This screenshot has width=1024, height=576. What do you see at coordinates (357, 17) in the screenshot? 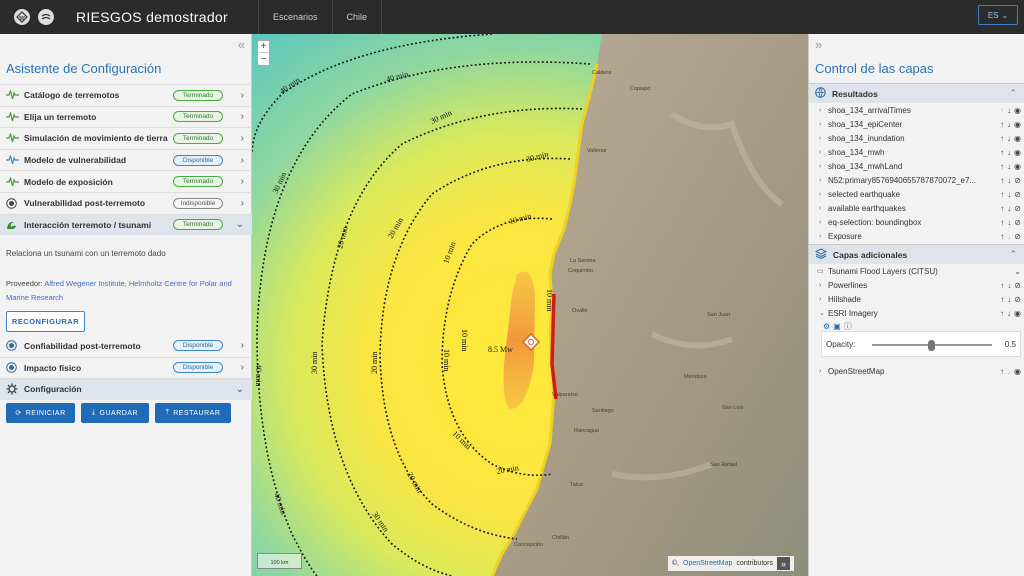
I see `nav-chile: Chile` at bounding box center [357, 17].